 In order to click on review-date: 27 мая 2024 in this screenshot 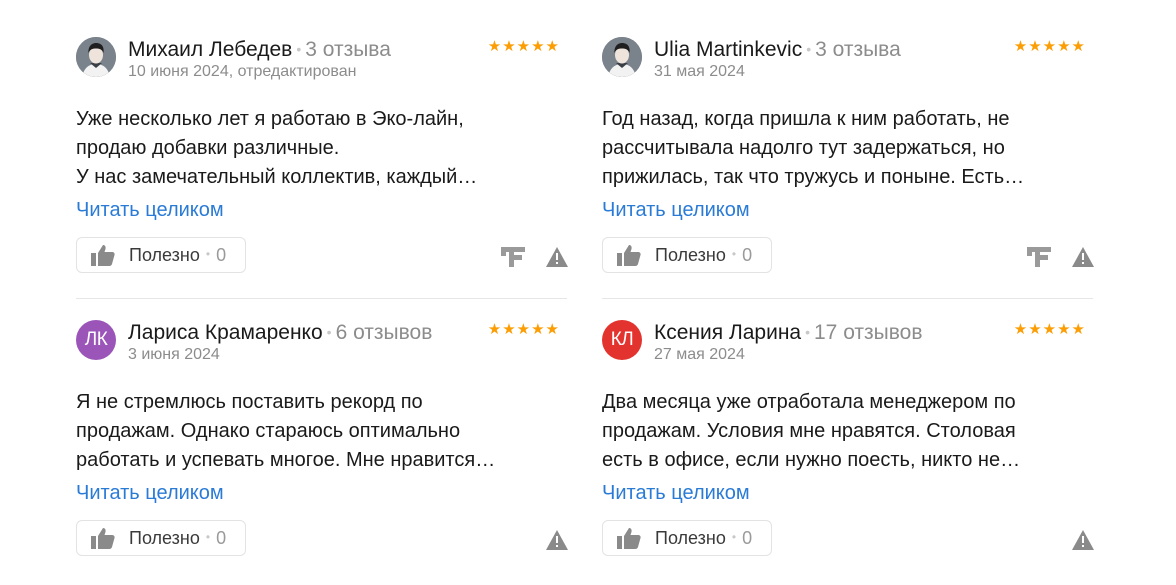, I will do `click(699, 354)`.